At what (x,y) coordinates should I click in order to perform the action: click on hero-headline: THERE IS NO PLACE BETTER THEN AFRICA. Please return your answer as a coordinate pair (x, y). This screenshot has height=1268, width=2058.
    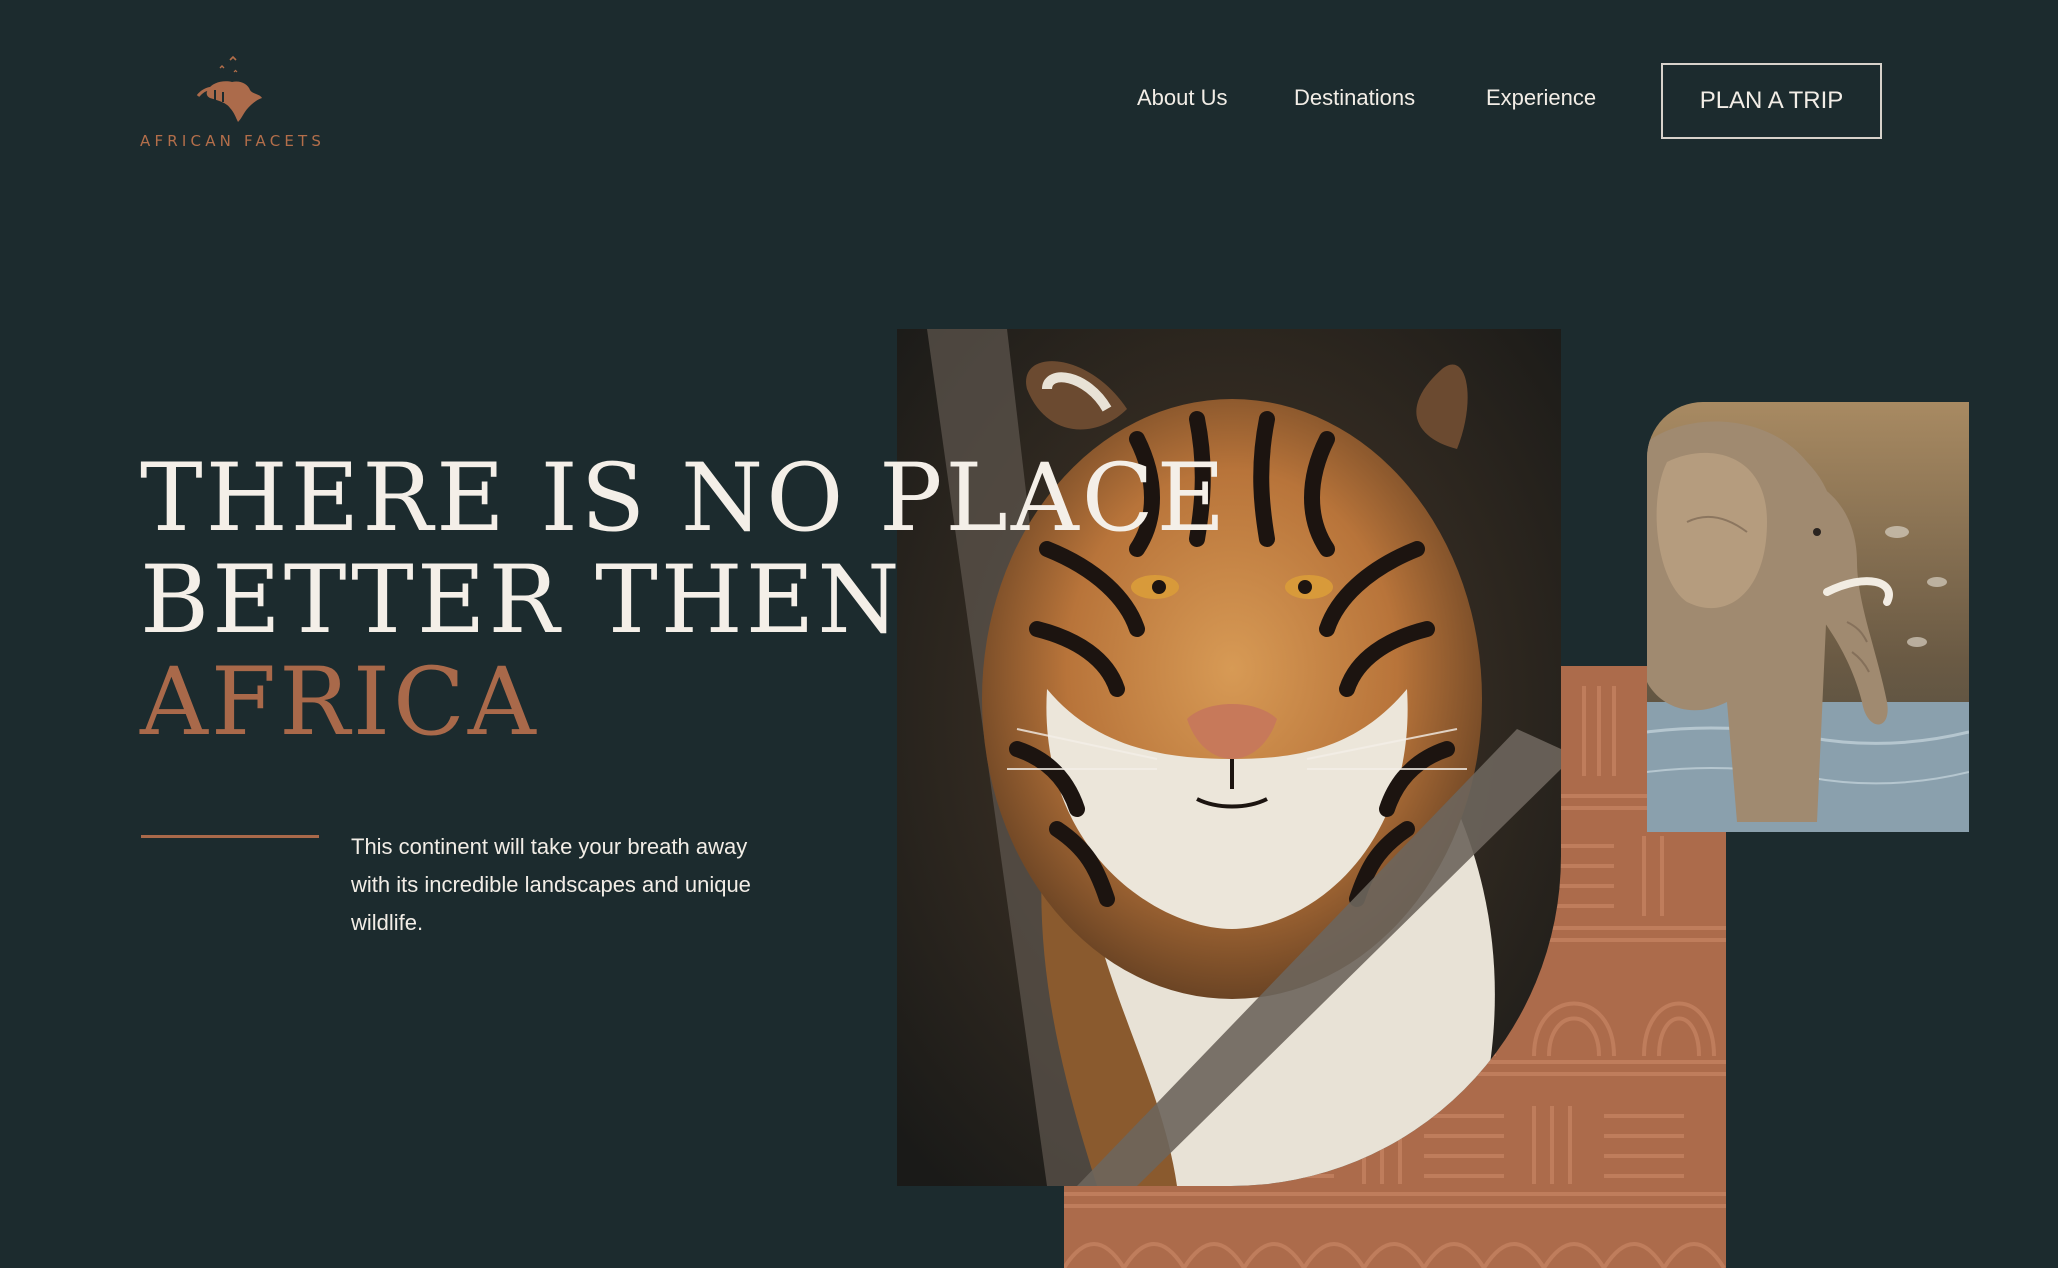
    Looking at the image, I should click on (684, 601).